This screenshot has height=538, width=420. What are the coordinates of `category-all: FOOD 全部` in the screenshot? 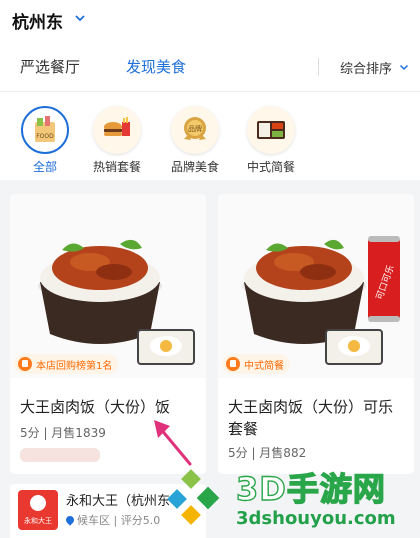 It's located at (45, 139).